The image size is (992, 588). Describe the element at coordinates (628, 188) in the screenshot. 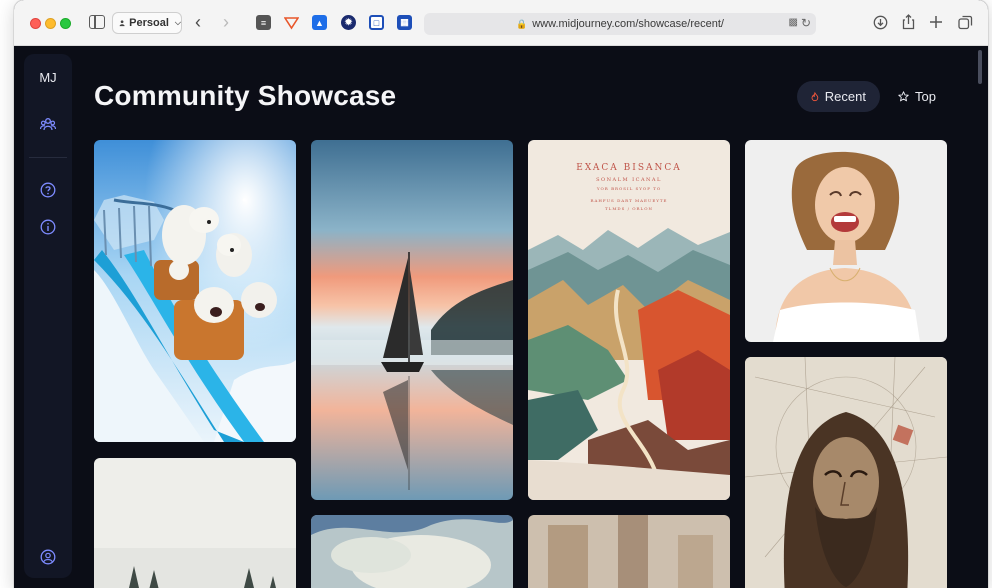

I see `poster-line1: YOR BROSIL SYOP TO` at that location.